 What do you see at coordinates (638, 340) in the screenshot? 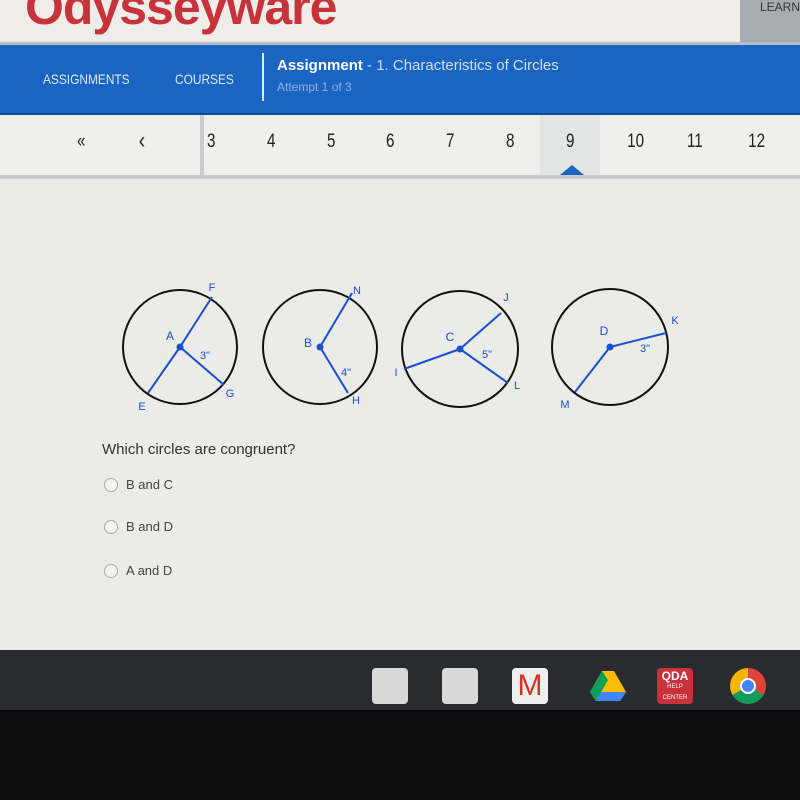
I see `segment-DK` at bounding box center [638, 340].